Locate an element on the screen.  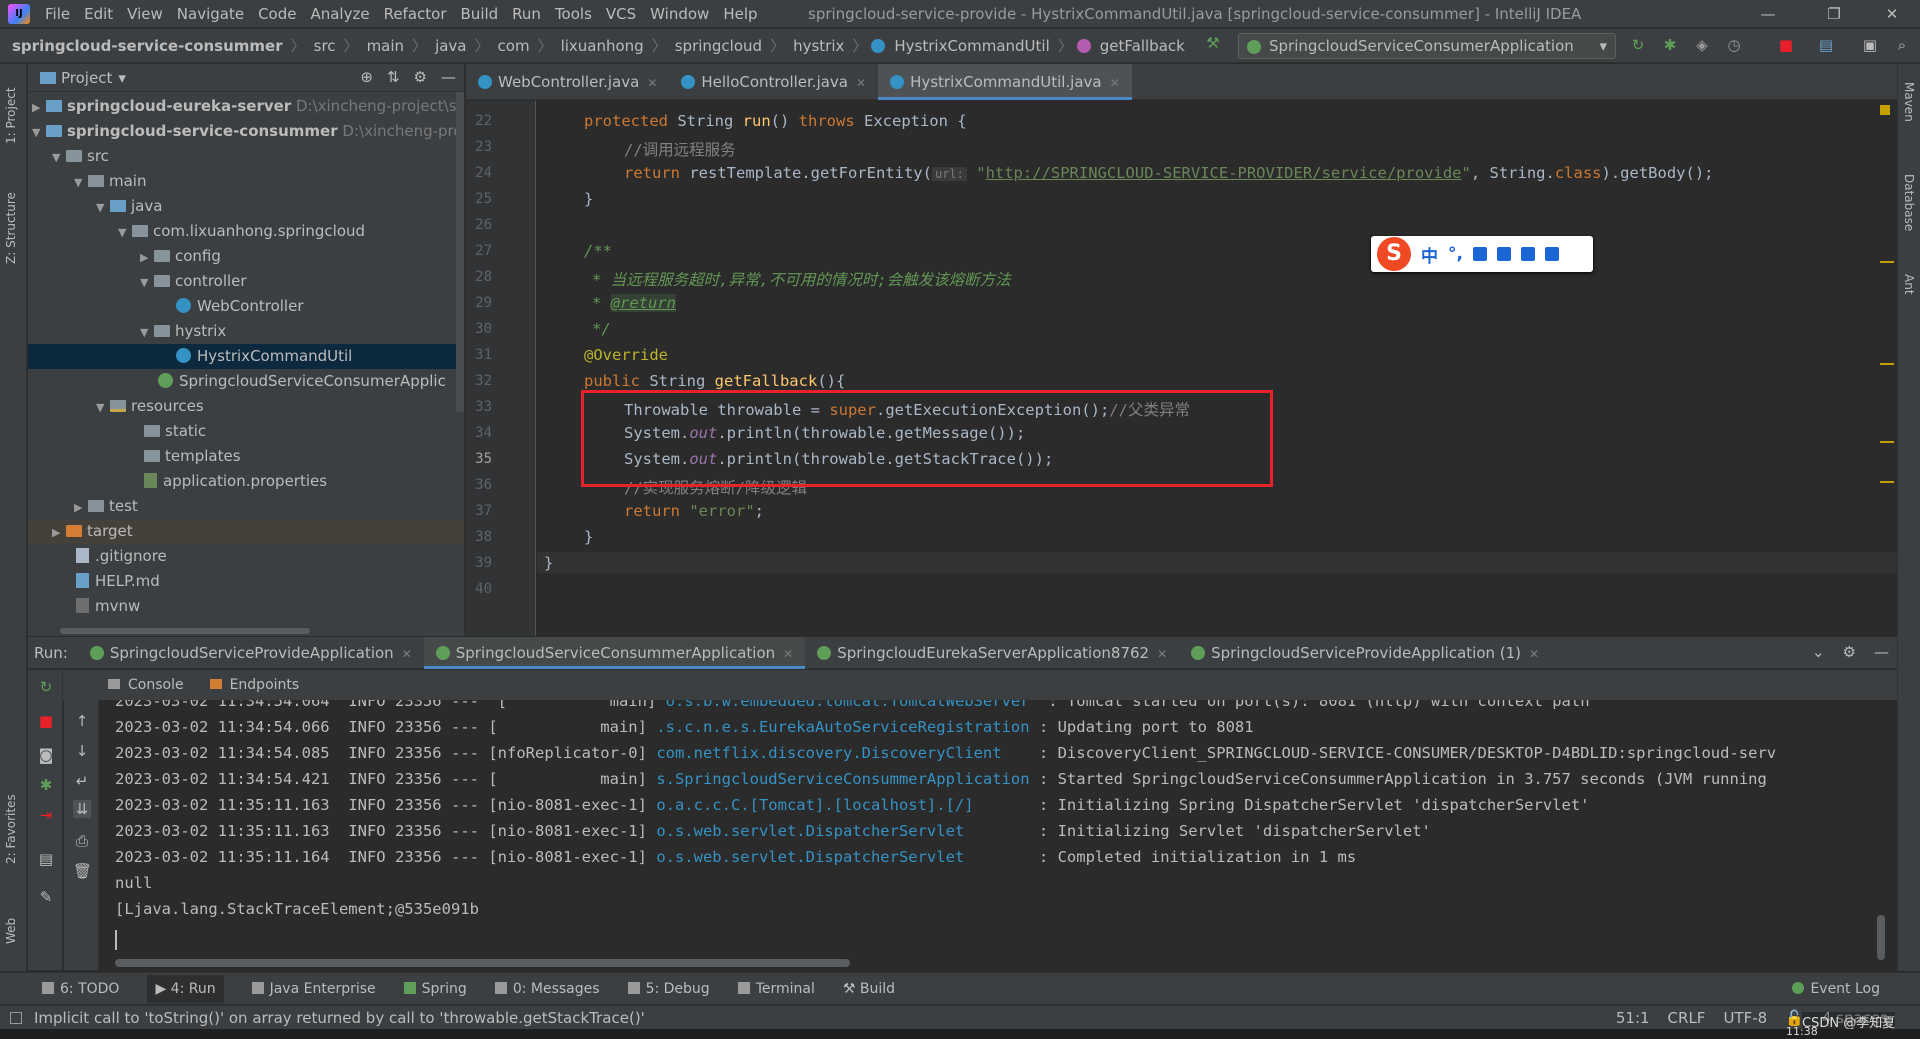
keyboard-icon is located at coordinates (1503, 254).